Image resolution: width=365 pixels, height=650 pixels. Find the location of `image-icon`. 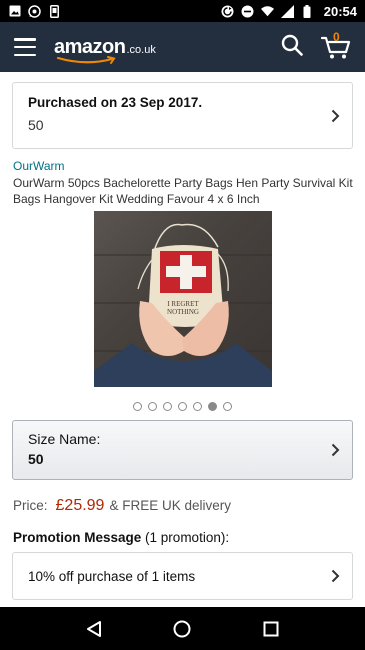

image-icon is located at coordinates (14, 11).